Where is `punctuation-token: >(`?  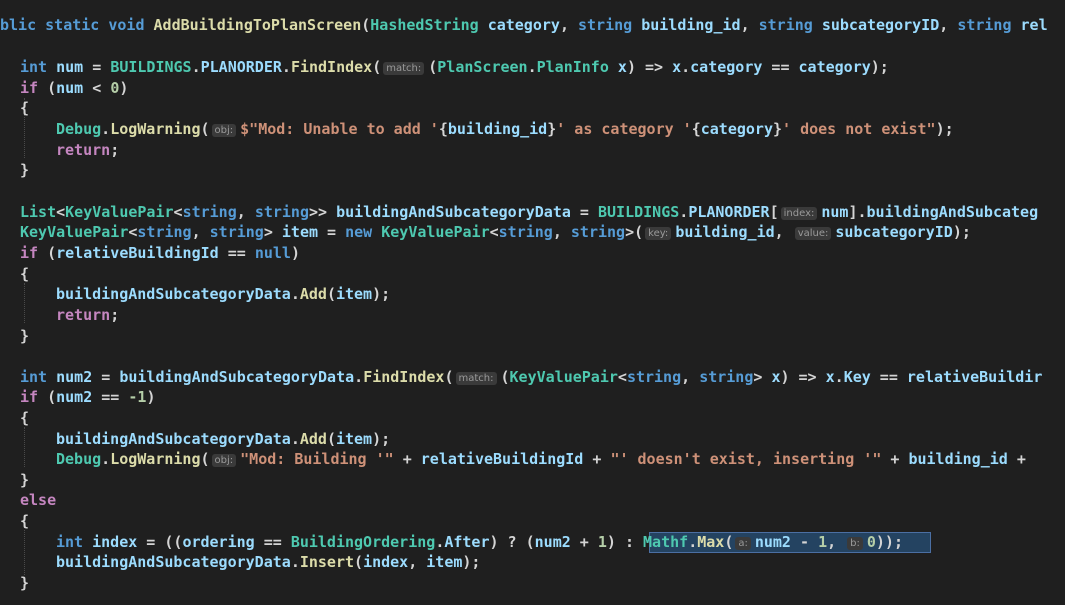
punctuation-token: >( is located at coordinates (634, 232).